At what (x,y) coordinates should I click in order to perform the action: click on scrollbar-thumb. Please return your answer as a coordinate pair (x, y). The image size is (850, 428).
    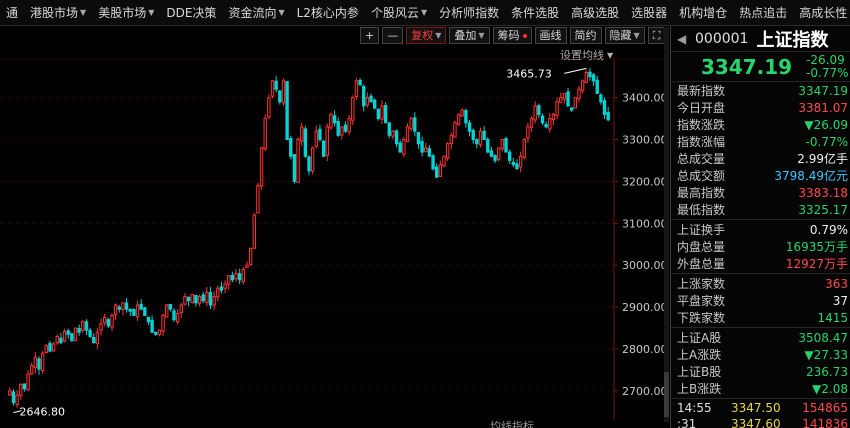
    Looking at the image, I should click on (666, 394).